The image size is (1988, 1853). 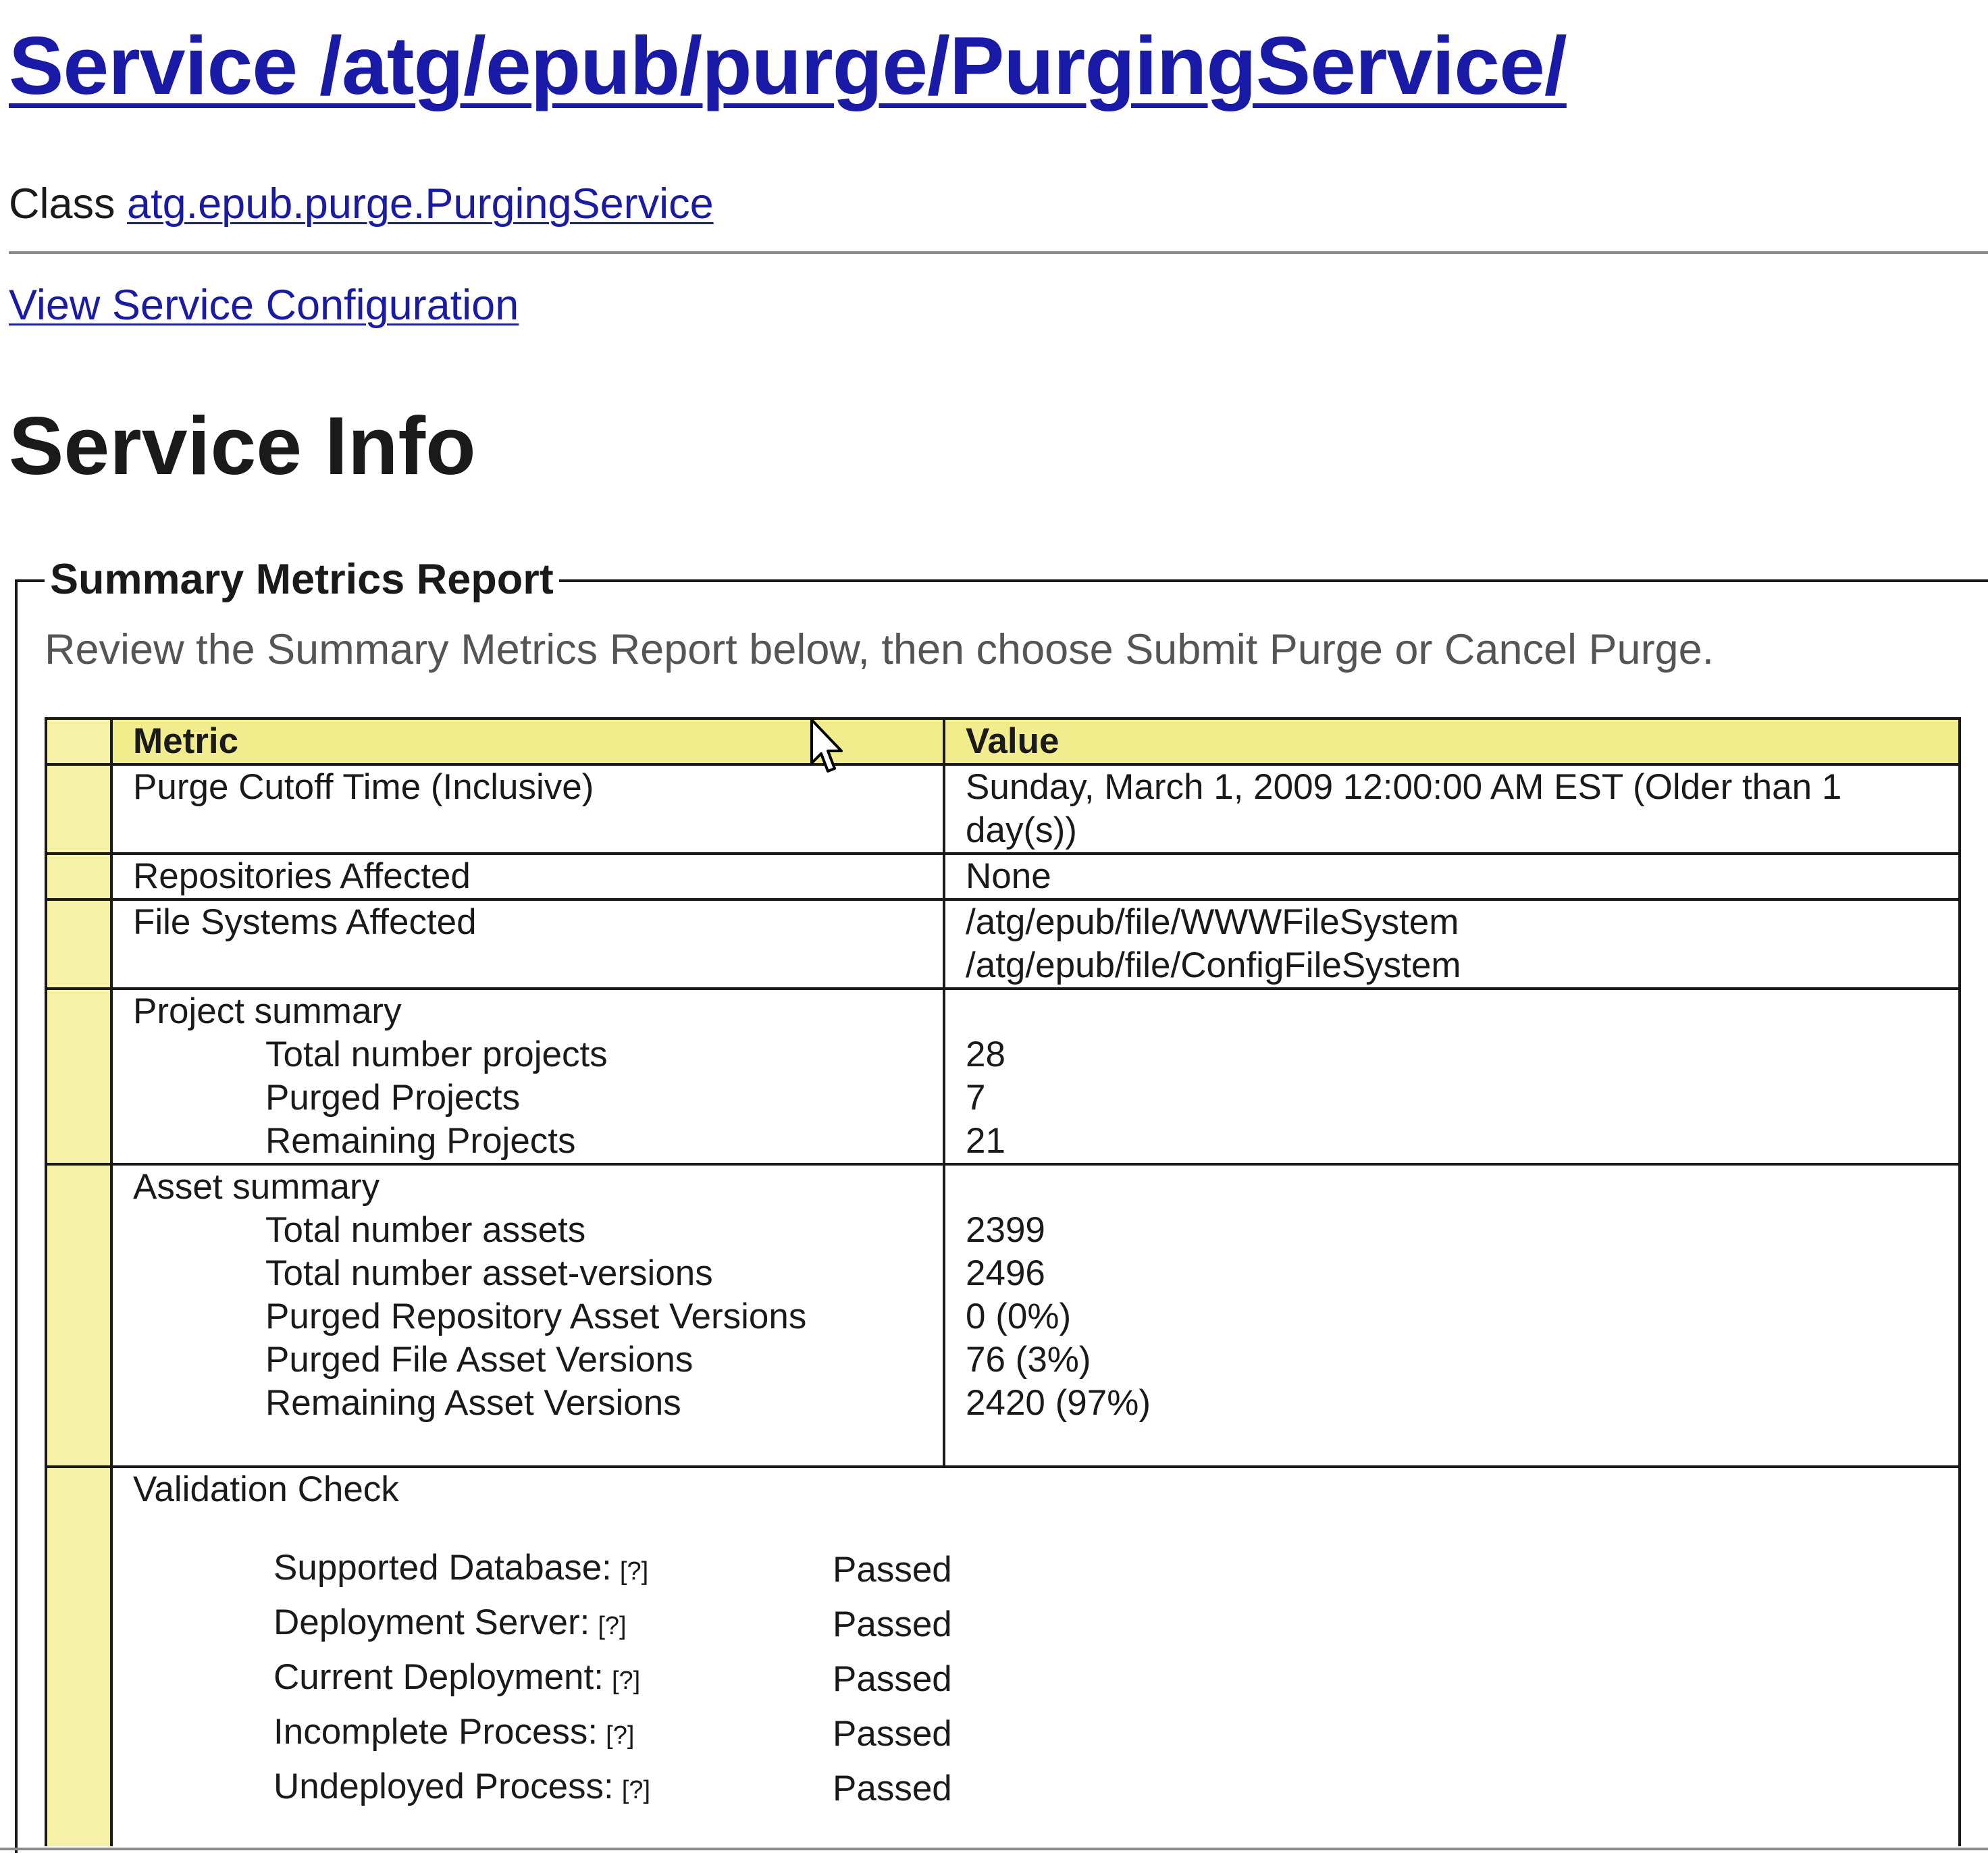 What do you see at coordinates (1452, 1076) in the screenshot?
I see `metric-value: 28 7 21` at bounding box center [1452, 1076].